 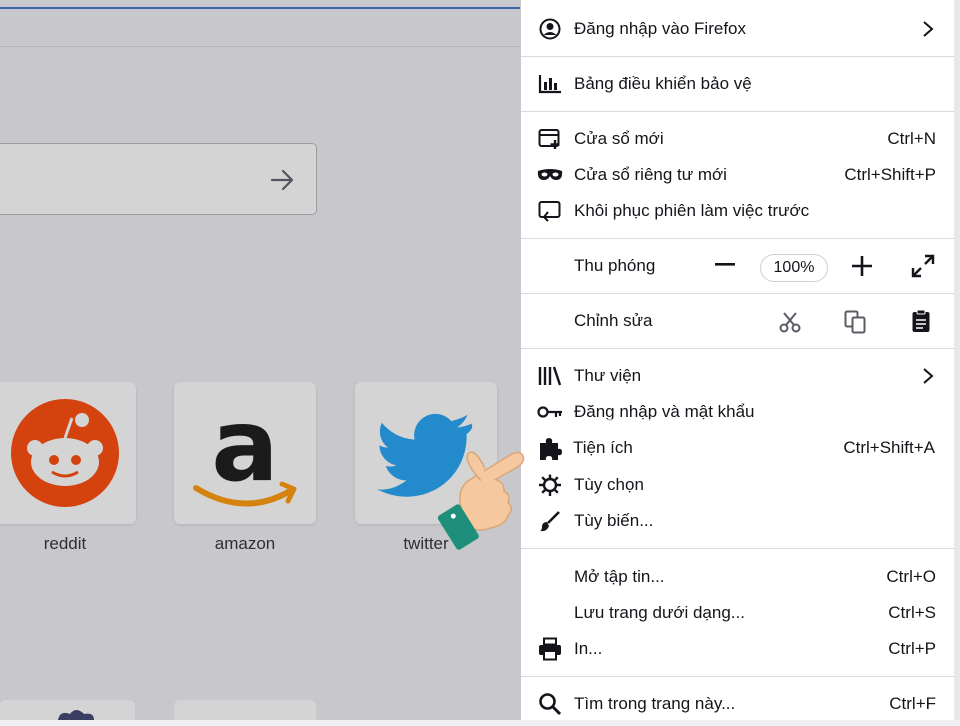 I want to click on library-icon, so click(x=550, y=376).